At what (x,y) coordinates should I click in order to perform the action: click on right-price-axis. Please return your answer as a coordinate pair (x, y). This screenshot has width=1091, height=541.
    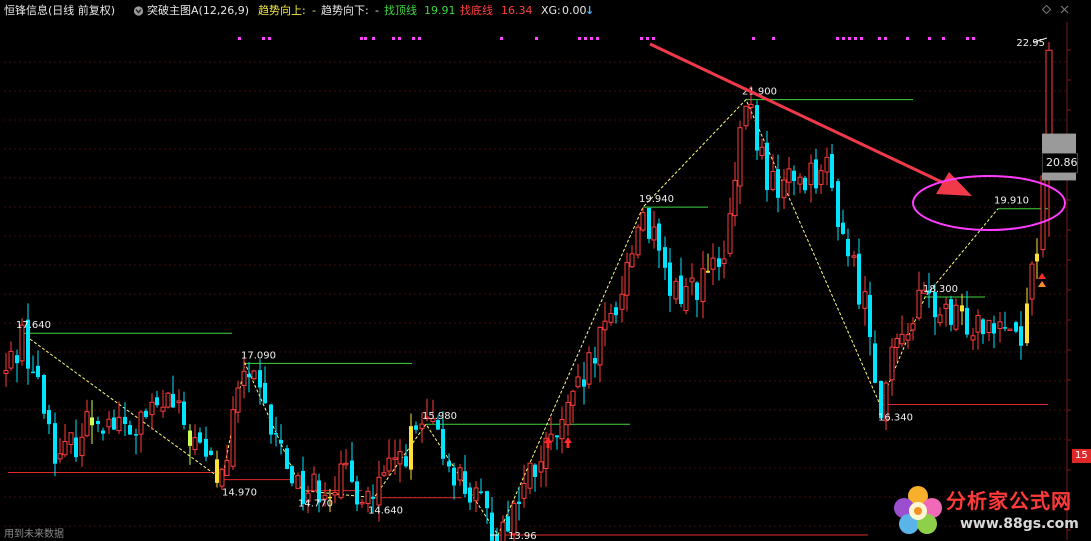
    Looking at the image, I should click on (1068, 281).